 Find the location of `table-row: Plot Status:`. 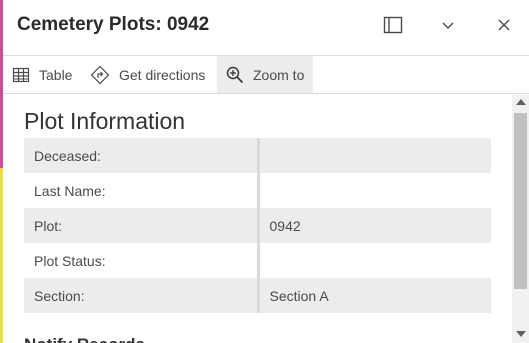

table-row: Plot Status: is located at coordinates (257, 260).